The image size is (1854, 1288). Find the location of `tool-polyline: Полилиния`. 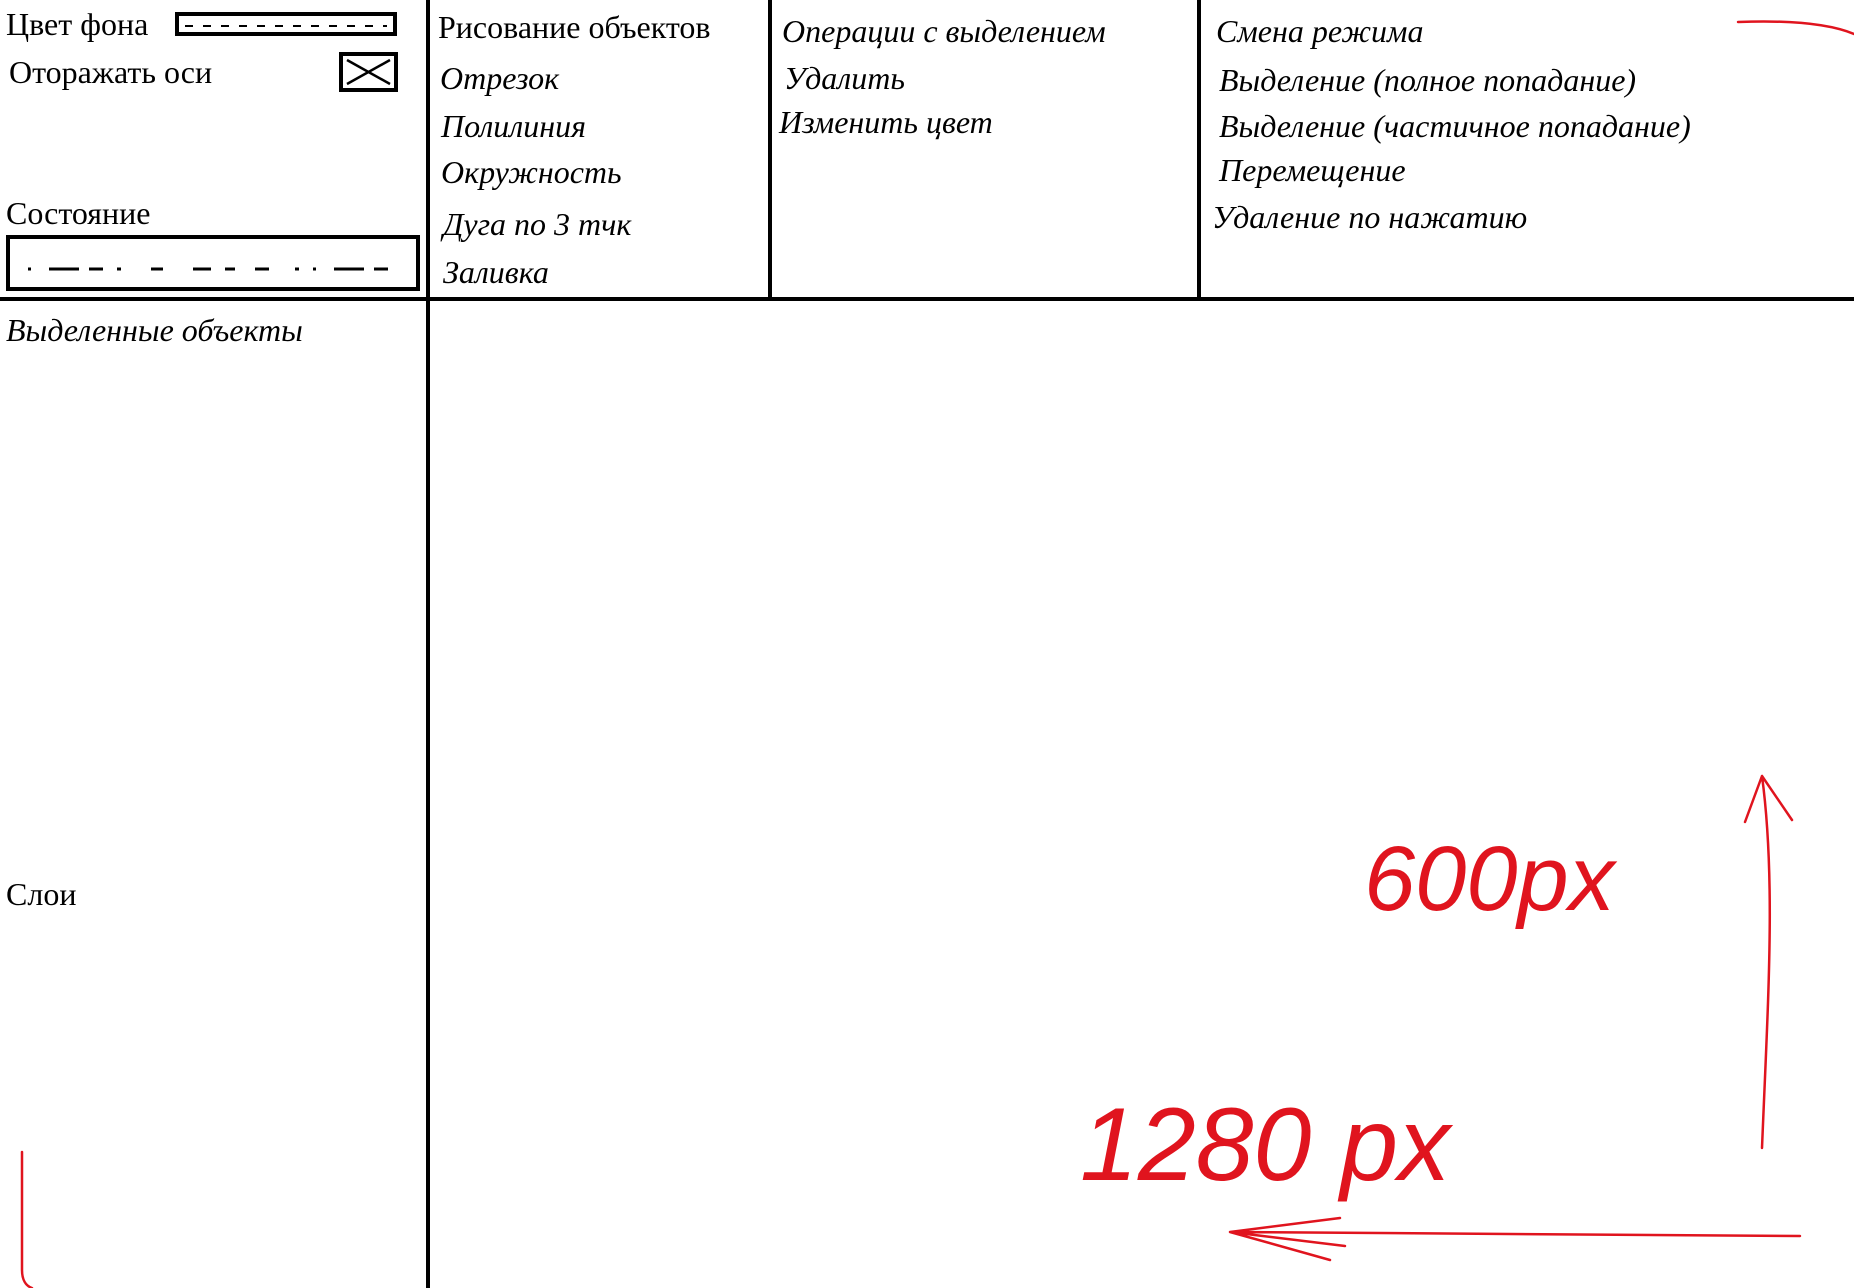

tool-polyline: Полилиния is located at coordinates (513, 126).